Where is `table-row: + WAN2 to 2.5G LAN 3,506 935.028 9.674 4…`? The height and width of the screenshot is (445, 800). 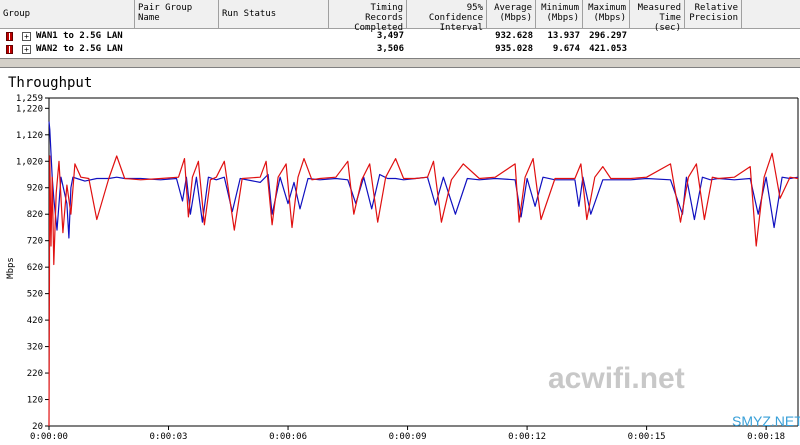 table-row: + WAN2 to 2.5G LAN 3,506 935.028 9.674 4… is located at coordinates (400, 49).